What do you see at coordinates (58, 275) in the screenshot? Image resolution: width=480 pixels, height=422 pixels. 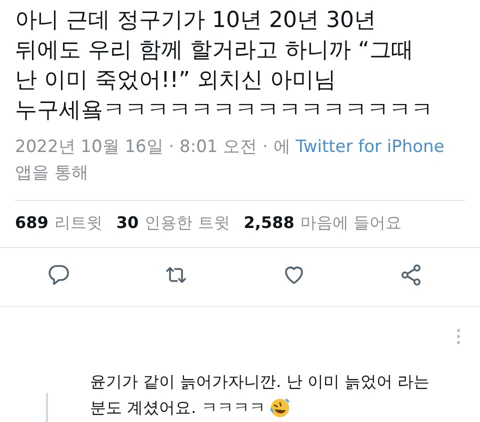 I see `reply-icon` at bounding box center [58, 275].